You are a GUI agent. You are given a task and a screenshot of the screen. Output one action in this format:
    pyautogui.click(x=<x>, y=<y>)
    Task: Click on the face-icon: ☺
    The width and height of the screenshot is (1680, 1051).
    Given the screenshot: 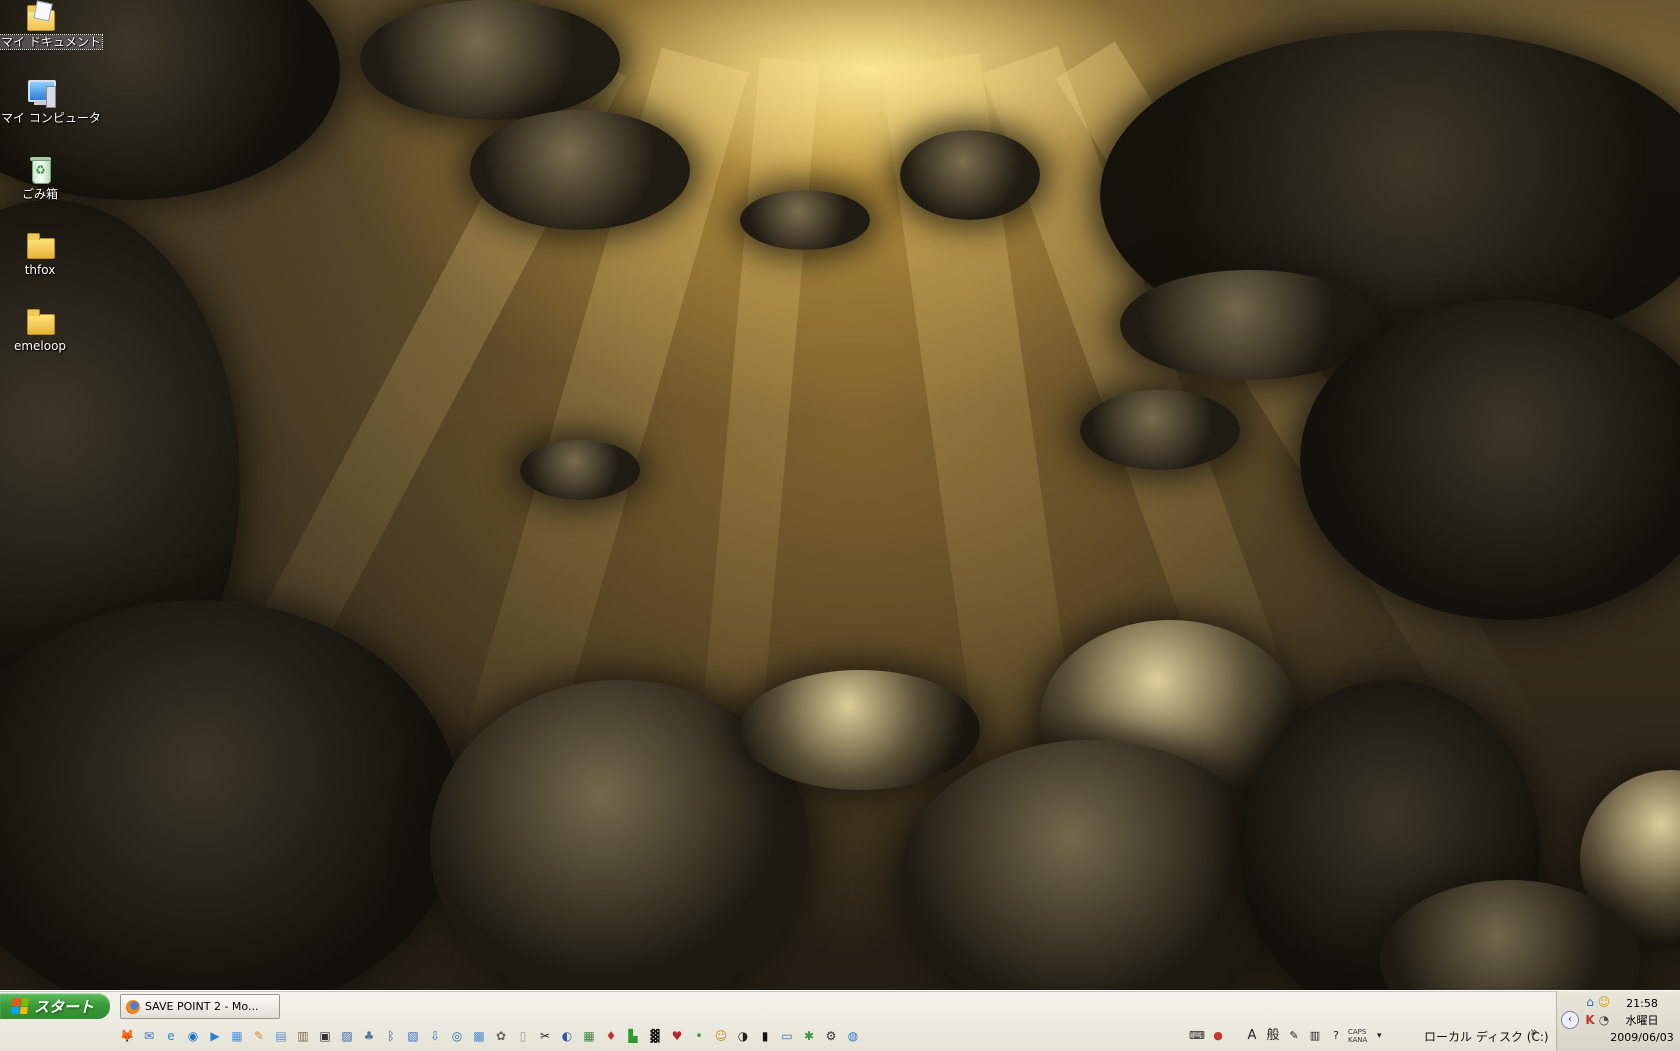 What is the action you would take?
    pyautogui.click(x=721, y=1036)
    